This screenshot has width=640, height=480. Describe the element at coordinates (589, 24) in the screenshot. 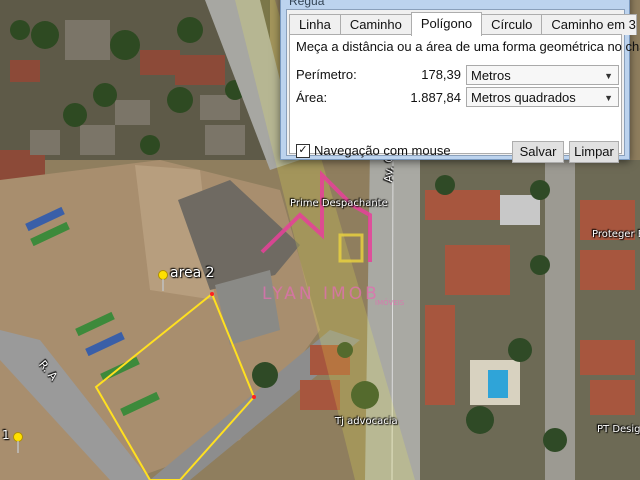

I see `tab-path-3d: Caminho em 3D` at that location.